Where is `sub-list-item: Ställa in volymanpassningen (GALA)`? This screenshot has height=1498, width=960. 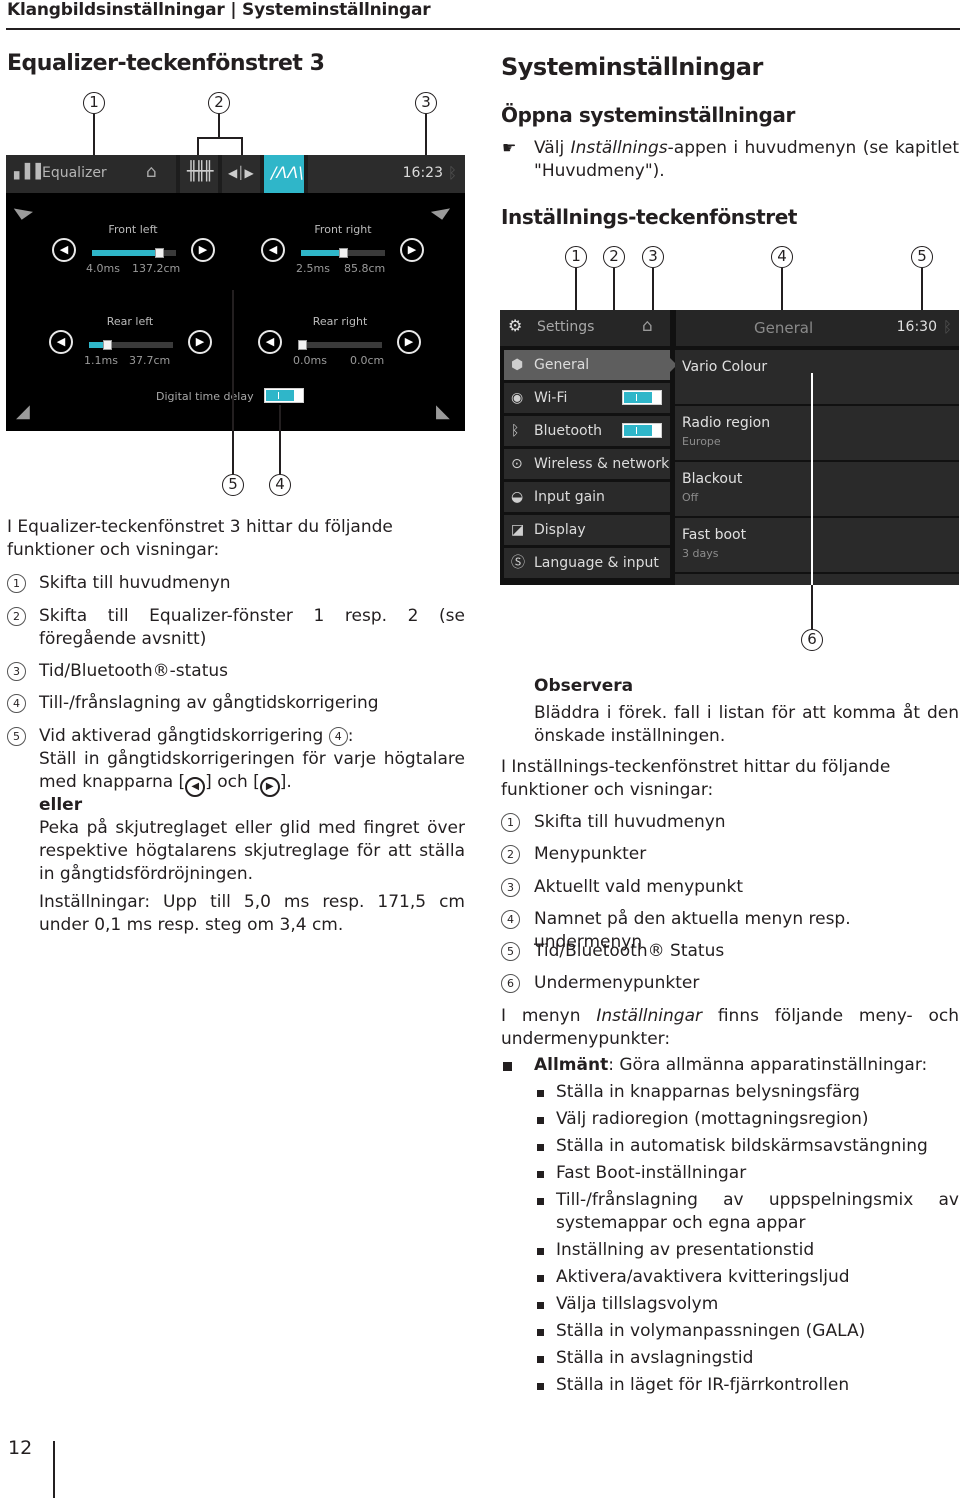
sub-list-item: Ställa in volymanpassningen (GALA) is located at coordinates (711, 1331).